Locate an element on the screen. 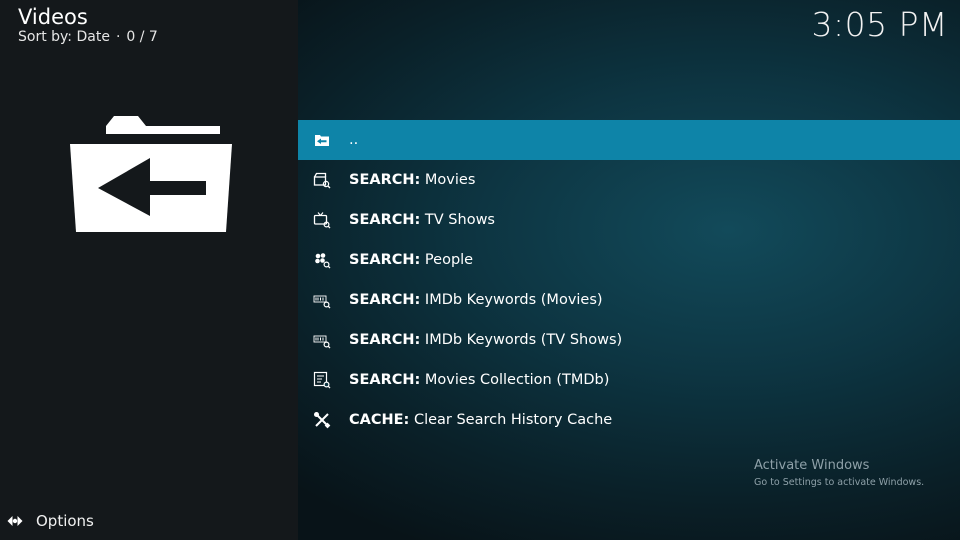 Image resolution: width=960 pixels, height=540 pixels. collection-search-icon is located at coordinates (322, 380).